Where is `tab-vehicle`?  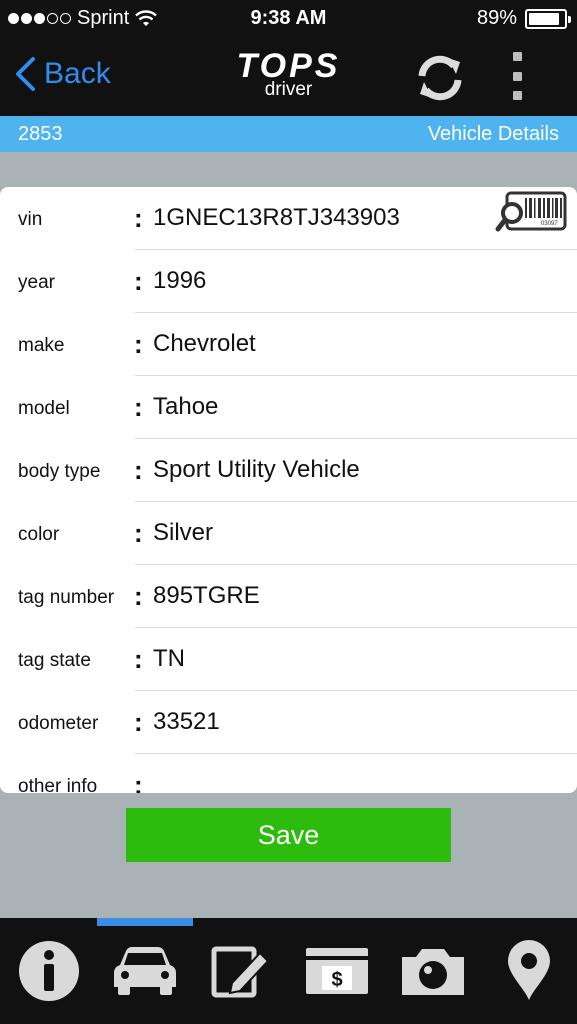 tab-vehicle is located at coordinates (145, 971).